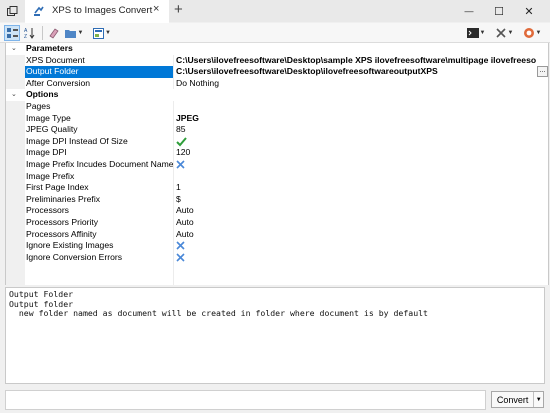 The width and height of the screenshot is (550, 413). I want to click on property-row-ignore-conversion-errors: Ignore Conversion Errors, so click(277, 257).